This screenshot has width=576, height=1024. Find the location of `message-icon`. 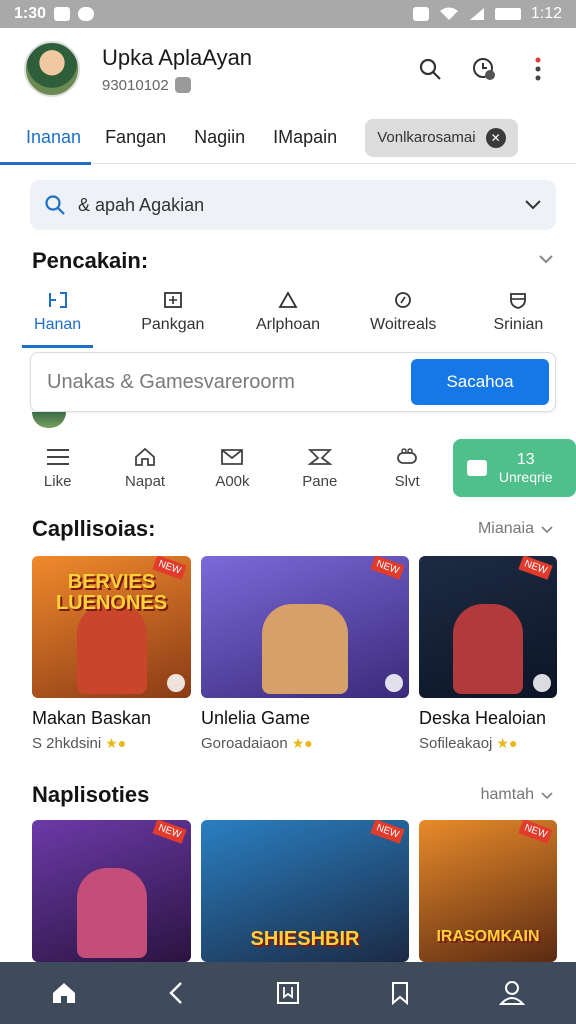

message-icon is located at coordinates (86, 14).